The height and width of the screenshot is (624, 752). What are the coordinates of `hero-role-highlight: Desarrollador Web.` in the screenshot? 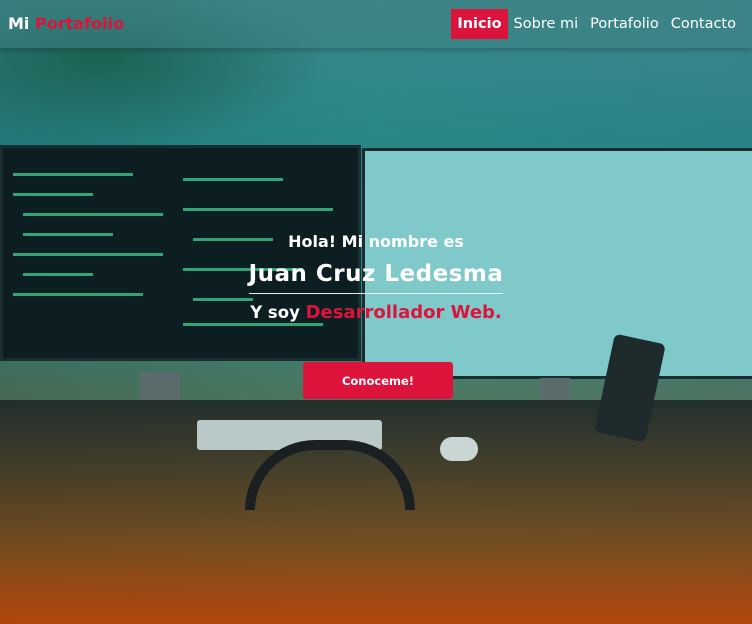 It's located at (403, 312).